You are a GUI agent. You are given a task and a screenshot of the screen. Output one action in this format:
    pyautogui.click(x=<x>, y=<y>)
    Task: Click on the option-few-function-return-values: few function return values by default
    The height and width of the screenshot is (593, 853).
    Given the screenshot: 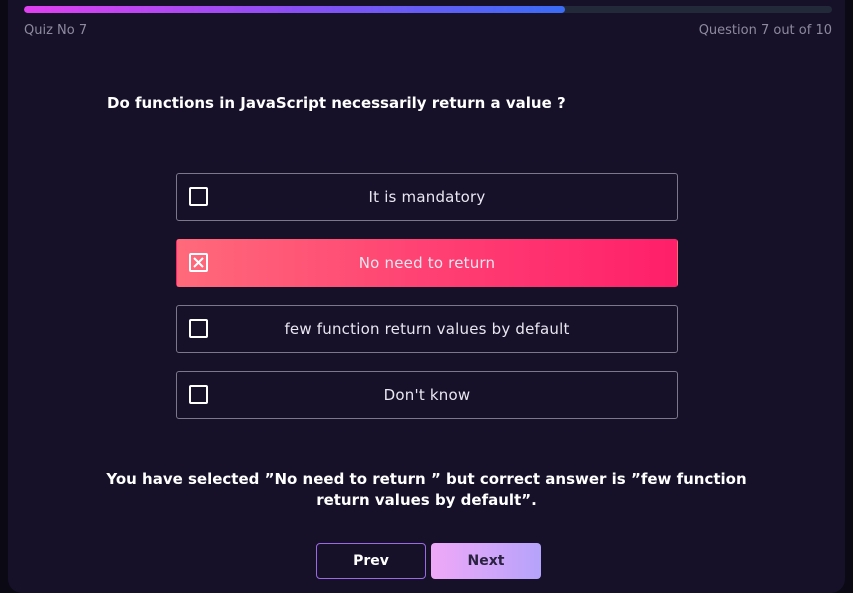 What is the action you would take?
    pyautogui.click(x=427, y=329)
    